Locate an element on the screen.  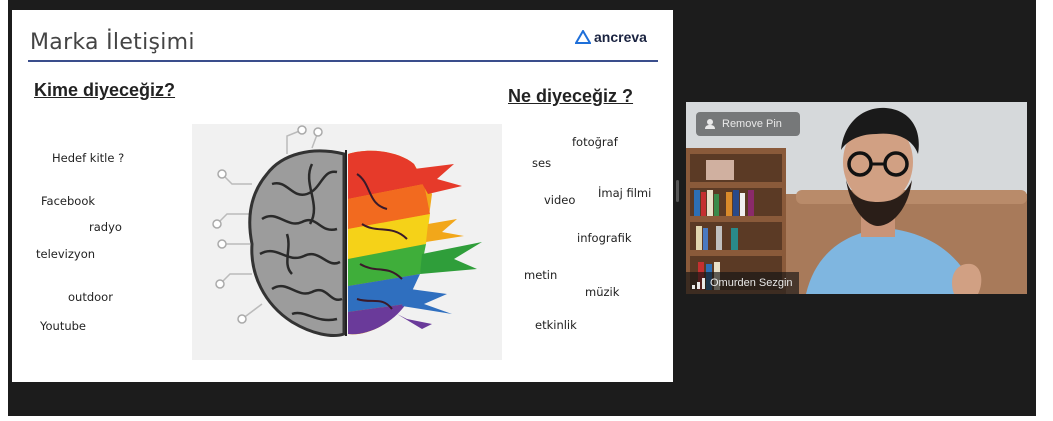
logo-text: ancreva is located at coordinates (620, 37).